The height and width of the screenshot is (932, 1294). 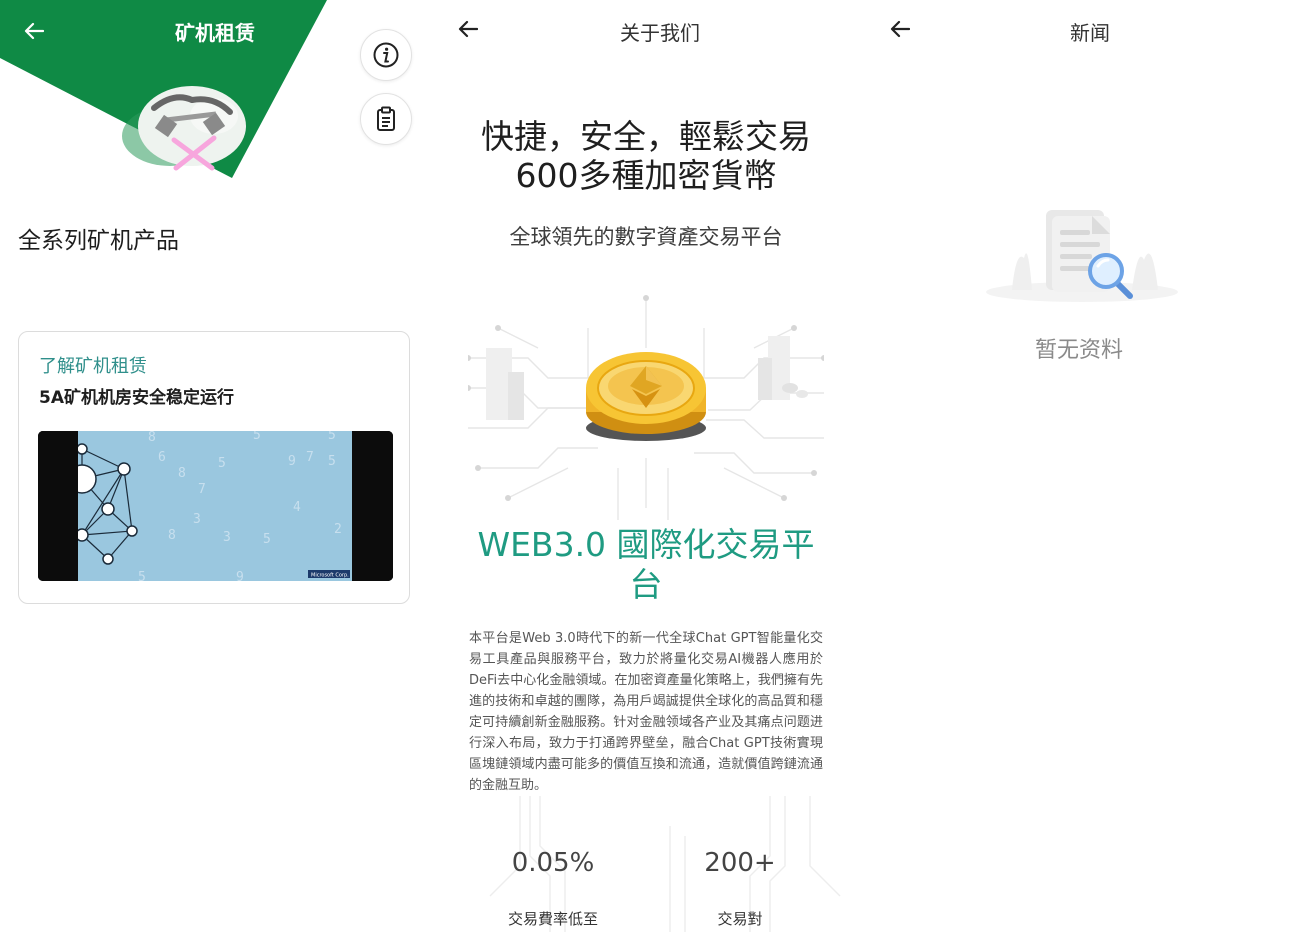 I want to click on empty-state-document-search-icon, so click(x=1082, y=256).